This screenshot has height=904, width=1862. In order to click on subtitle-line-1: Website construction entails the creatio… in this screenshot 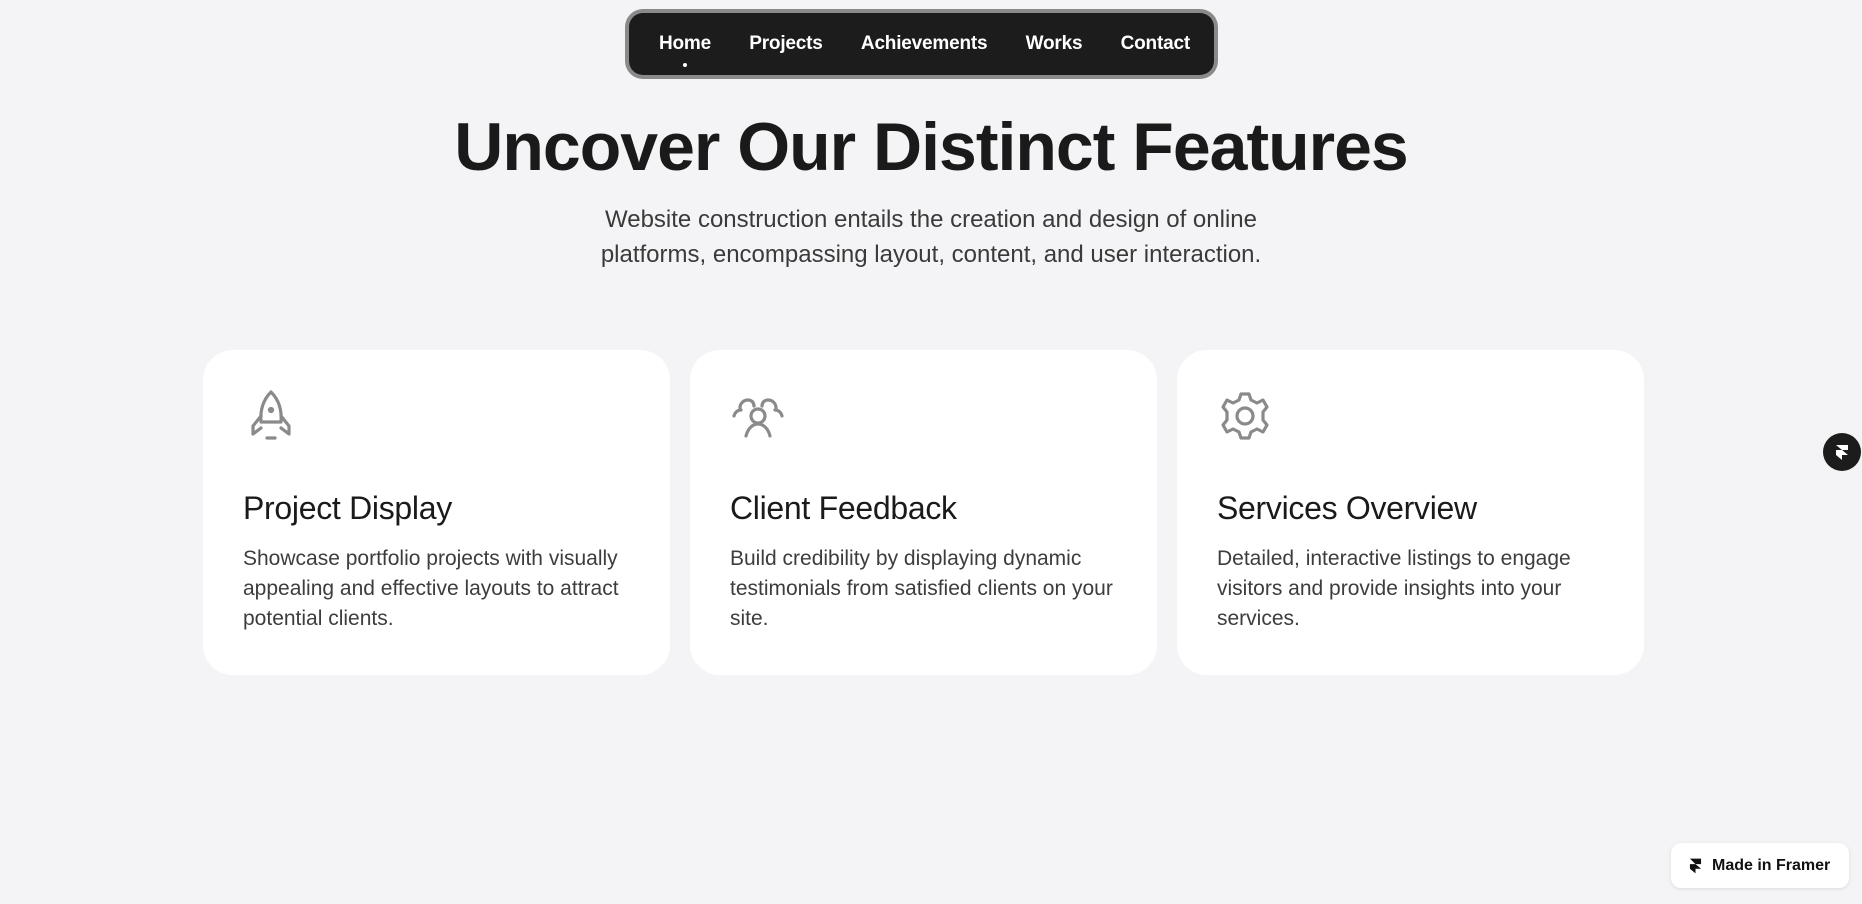, I will do `click(931, 219)`.